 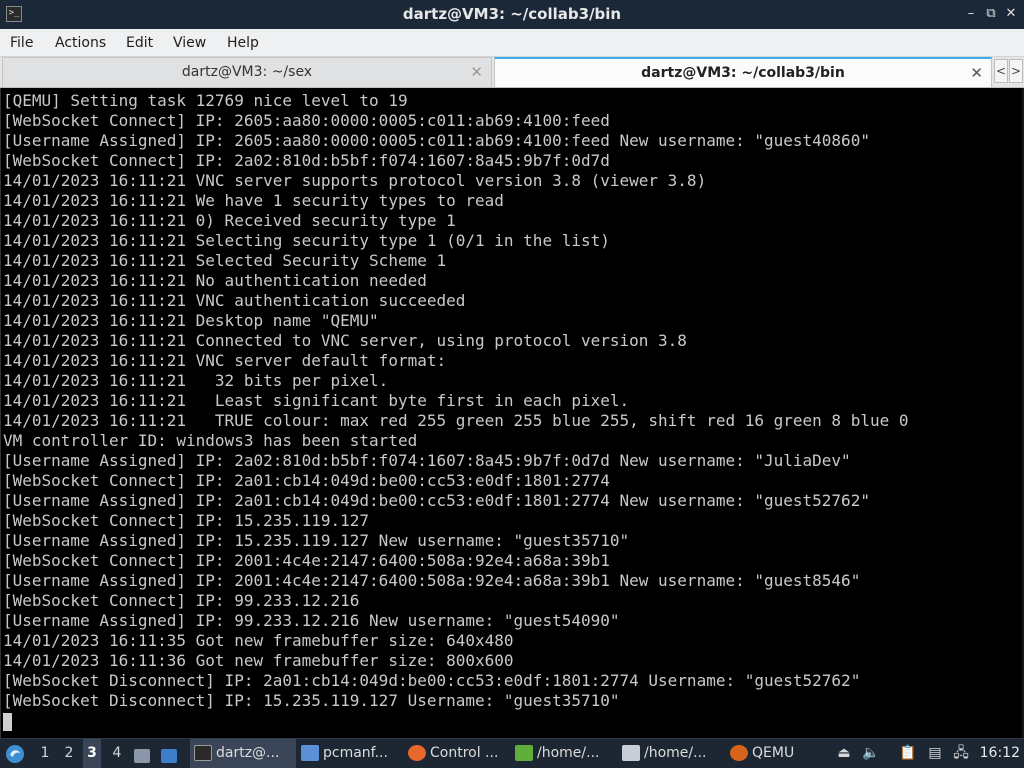 I want to click on menu-help: Help, so click(x=243, y=43).